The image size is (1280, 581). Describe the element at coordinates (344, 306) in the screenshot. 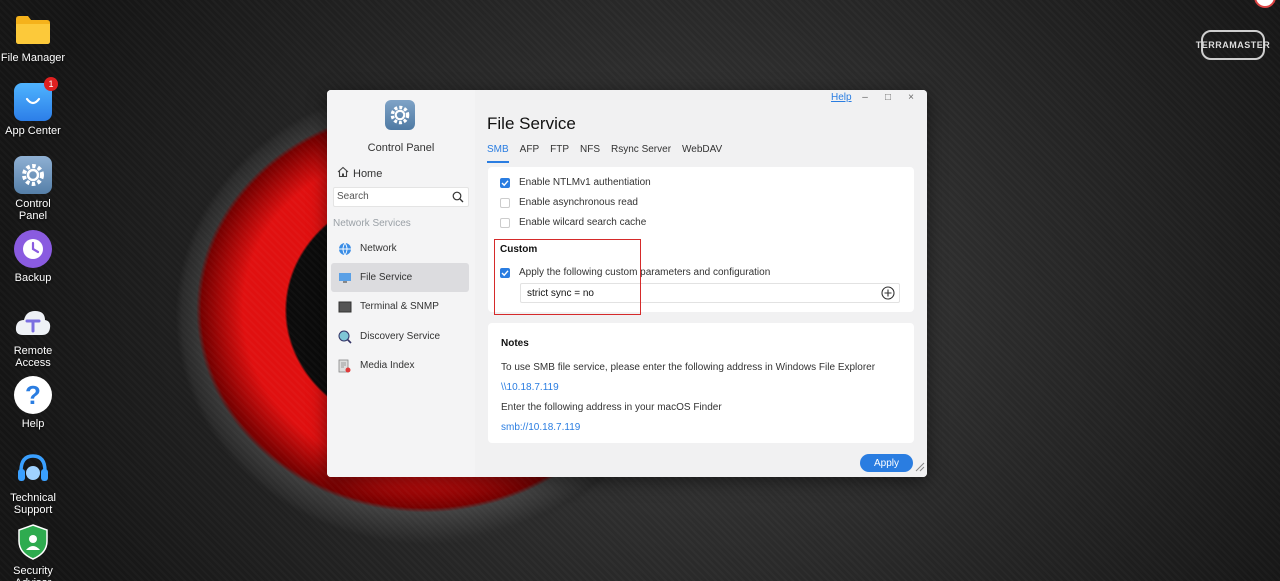

I see `terminal-icon` at that location.